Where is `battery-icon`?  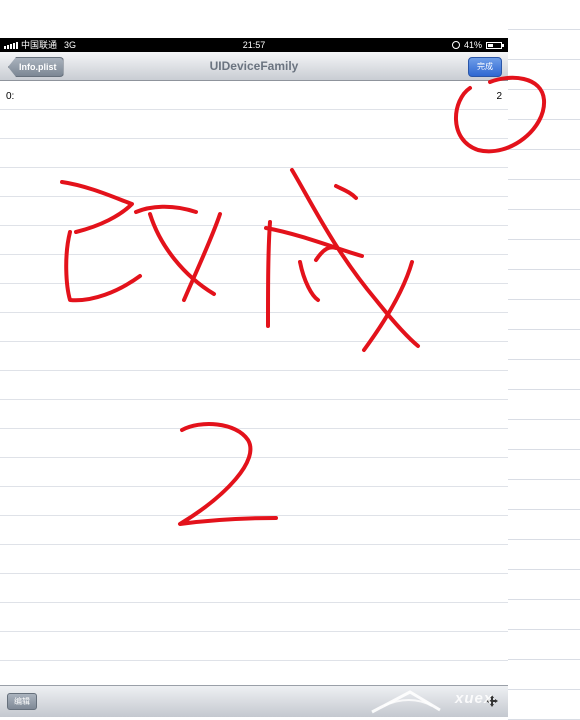 battery-icon is located at coordinates (495, 45).